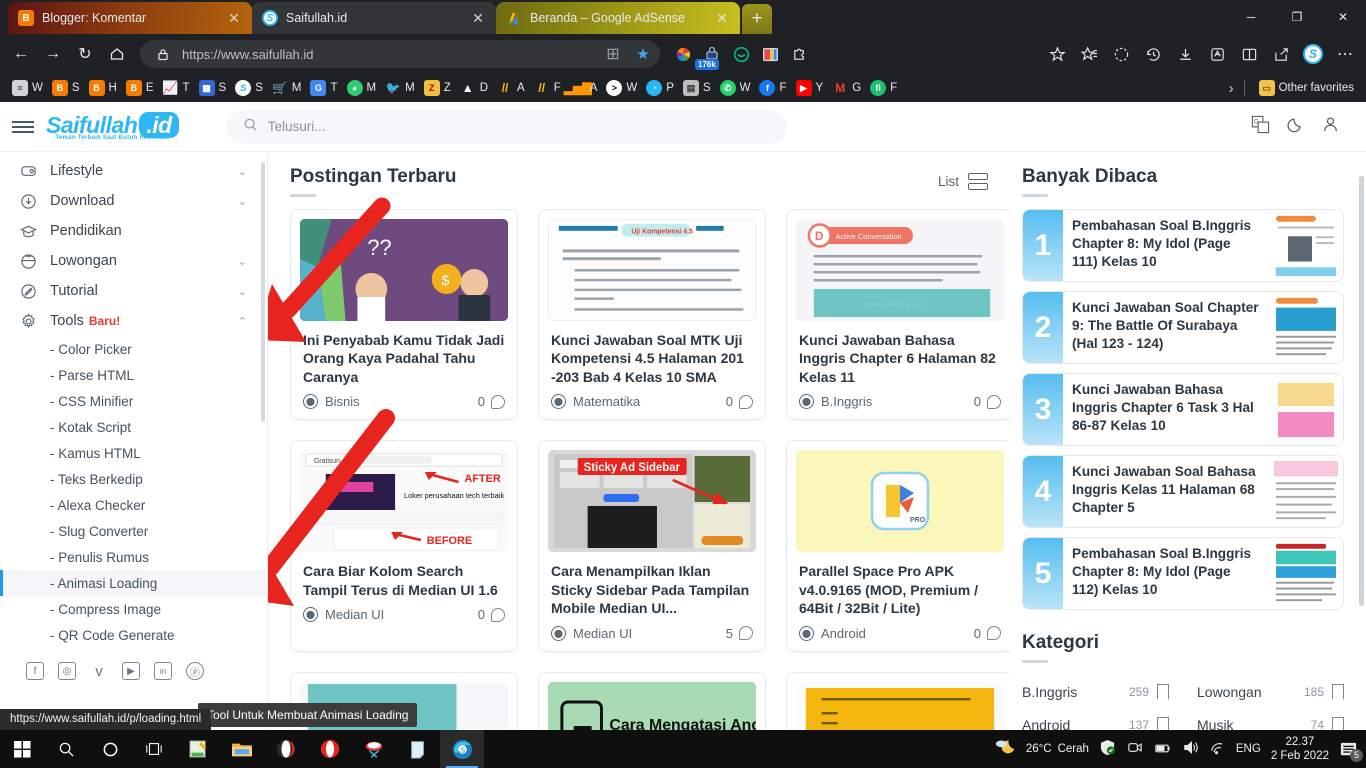  I want to click on bookmark-item: 🛒 M, so click(287, 88).